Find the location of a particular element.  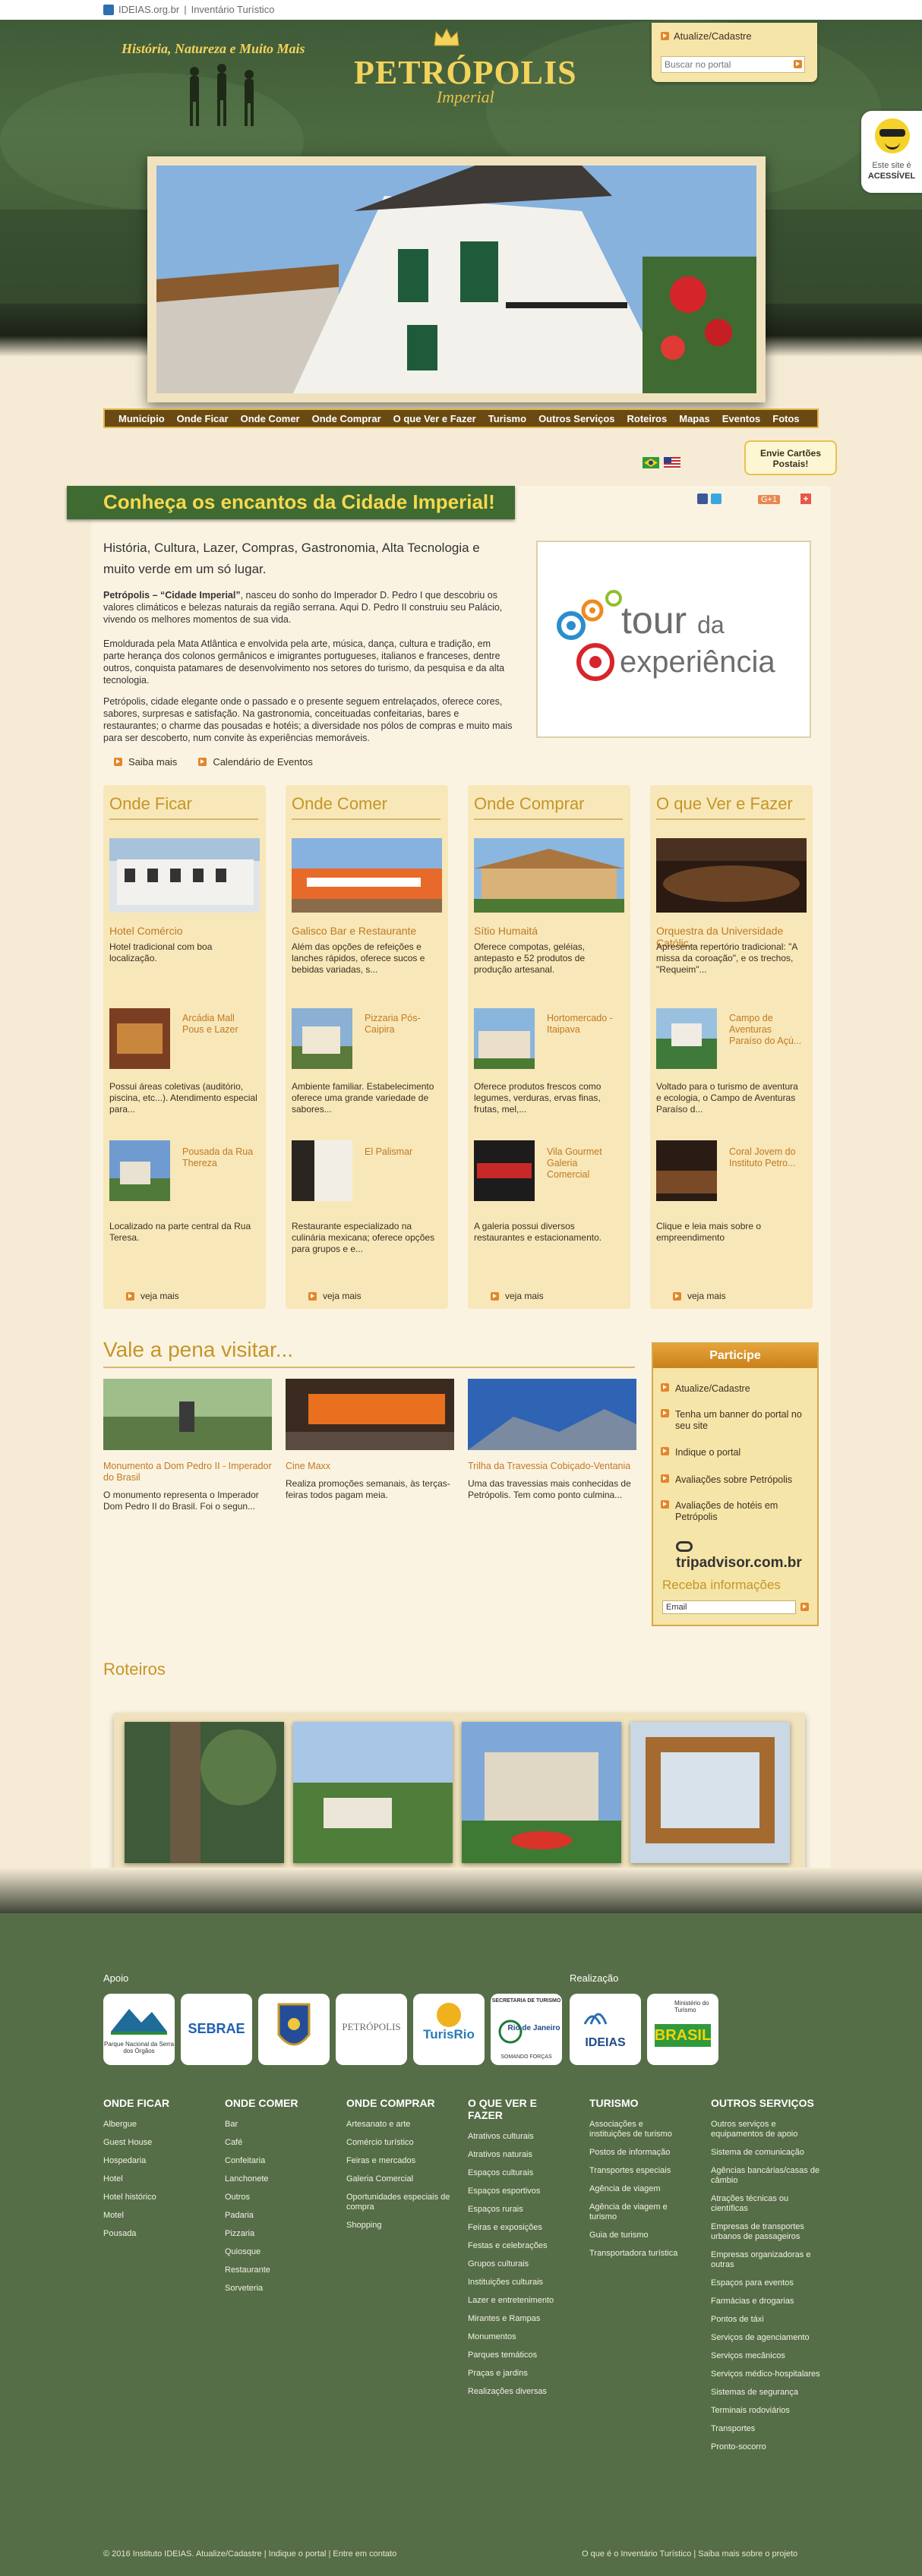

footer-link: Postos de informação is located at coordinates (638, 2153).